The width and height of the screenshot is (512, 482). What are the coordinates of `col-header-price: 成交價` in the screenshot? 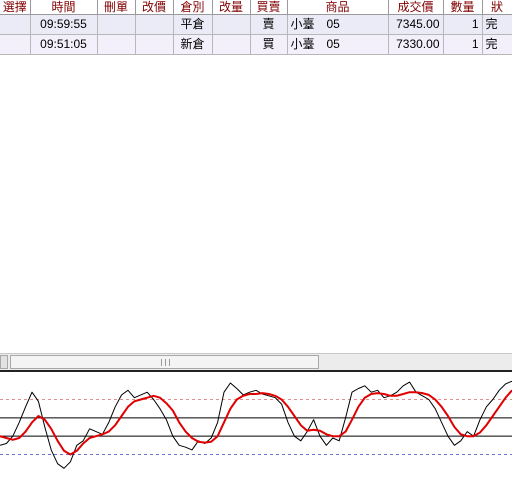 It's located at (416, 7).